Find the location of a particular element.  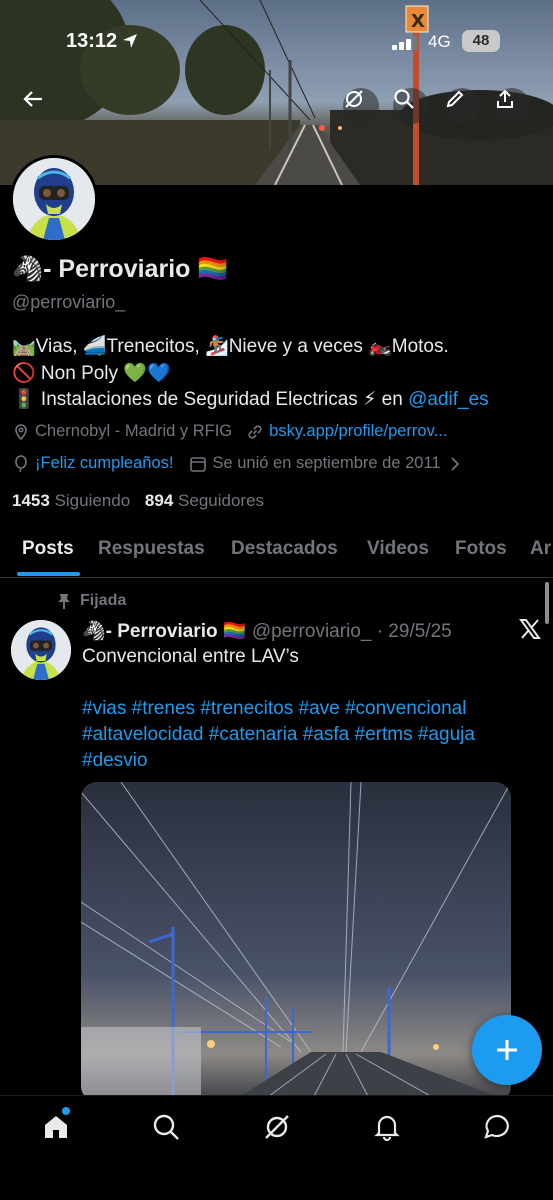

edit-icon is located at coordinates (455, 99).